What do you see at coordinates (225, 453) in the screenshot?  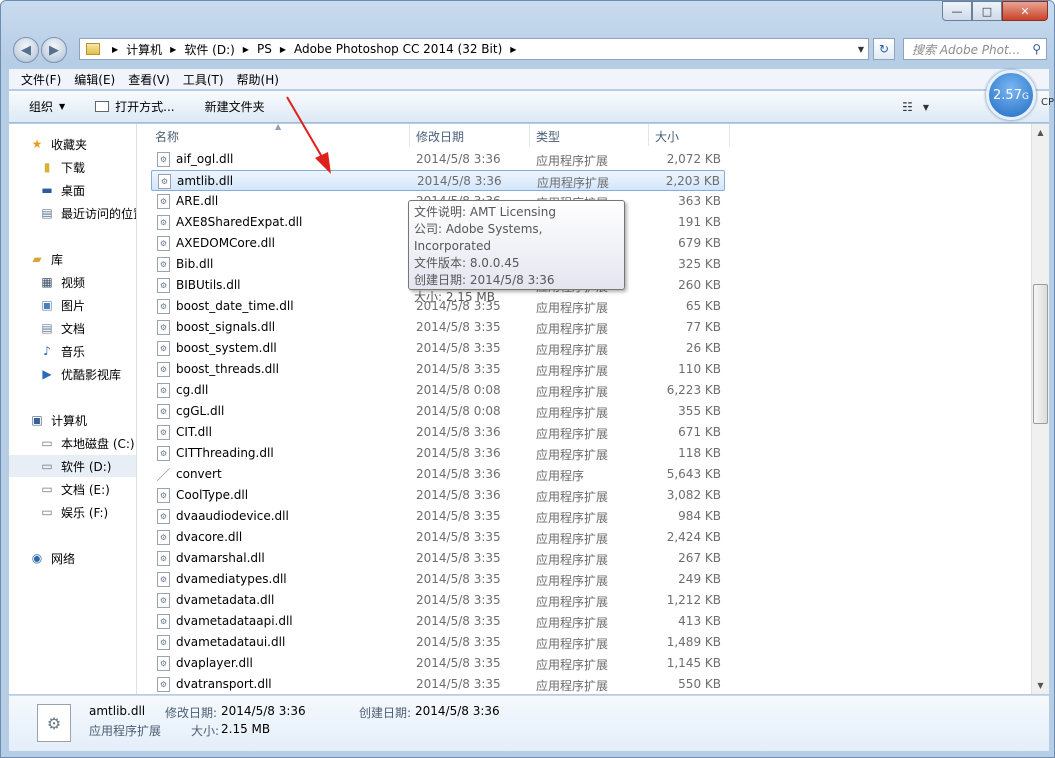 I see `file-name: CITThreading.dll` at bounding box center [225, 453].